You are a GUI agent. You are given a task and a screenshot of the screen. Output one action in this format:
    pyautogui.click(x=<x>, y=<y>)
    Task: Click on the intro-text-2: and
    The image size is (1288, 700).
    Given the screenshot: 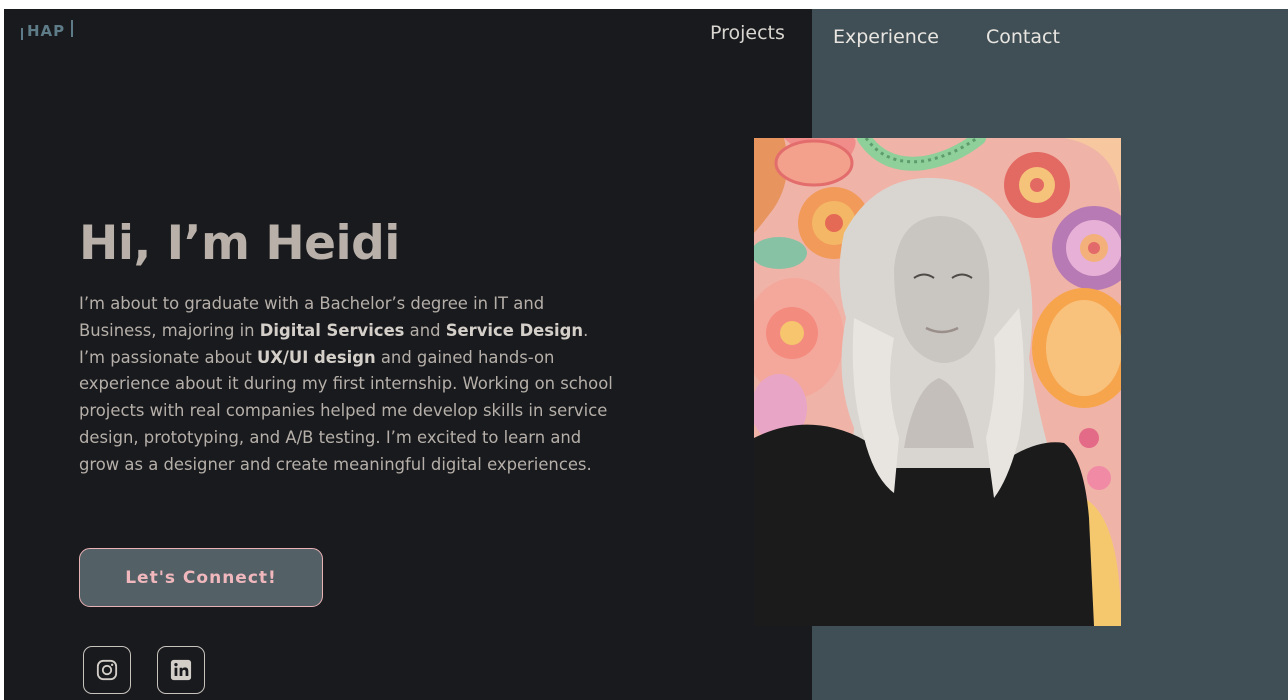 What is the action you would take?
    pyautogui.click(x=425, y=330)
    